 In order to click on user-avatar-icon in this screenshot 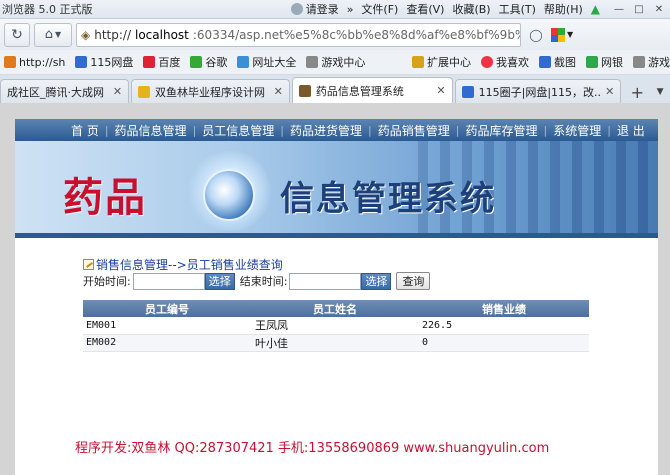, I will do `click(296, 9)`.